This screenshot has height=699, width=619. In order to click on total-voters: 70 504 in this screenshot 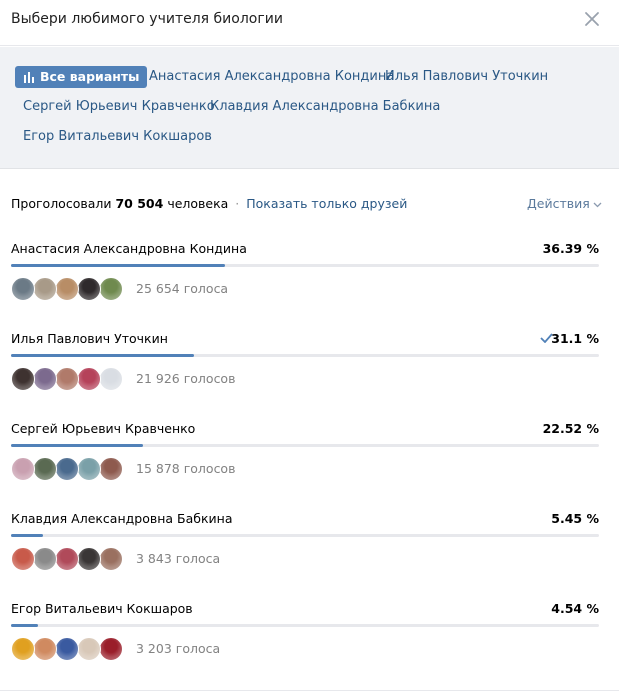, I will do `click(139, 203)`.